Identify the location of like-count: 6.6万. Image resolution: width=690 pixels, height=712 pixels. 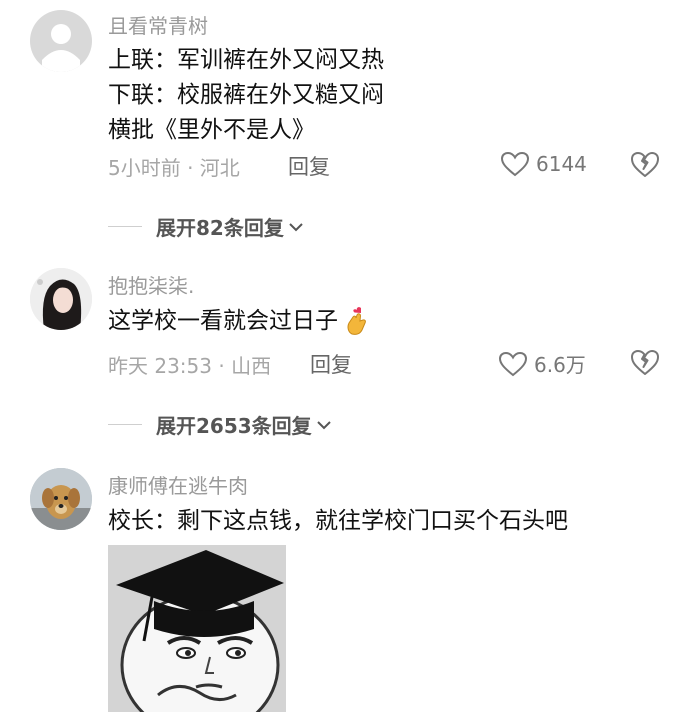
(560, 365).